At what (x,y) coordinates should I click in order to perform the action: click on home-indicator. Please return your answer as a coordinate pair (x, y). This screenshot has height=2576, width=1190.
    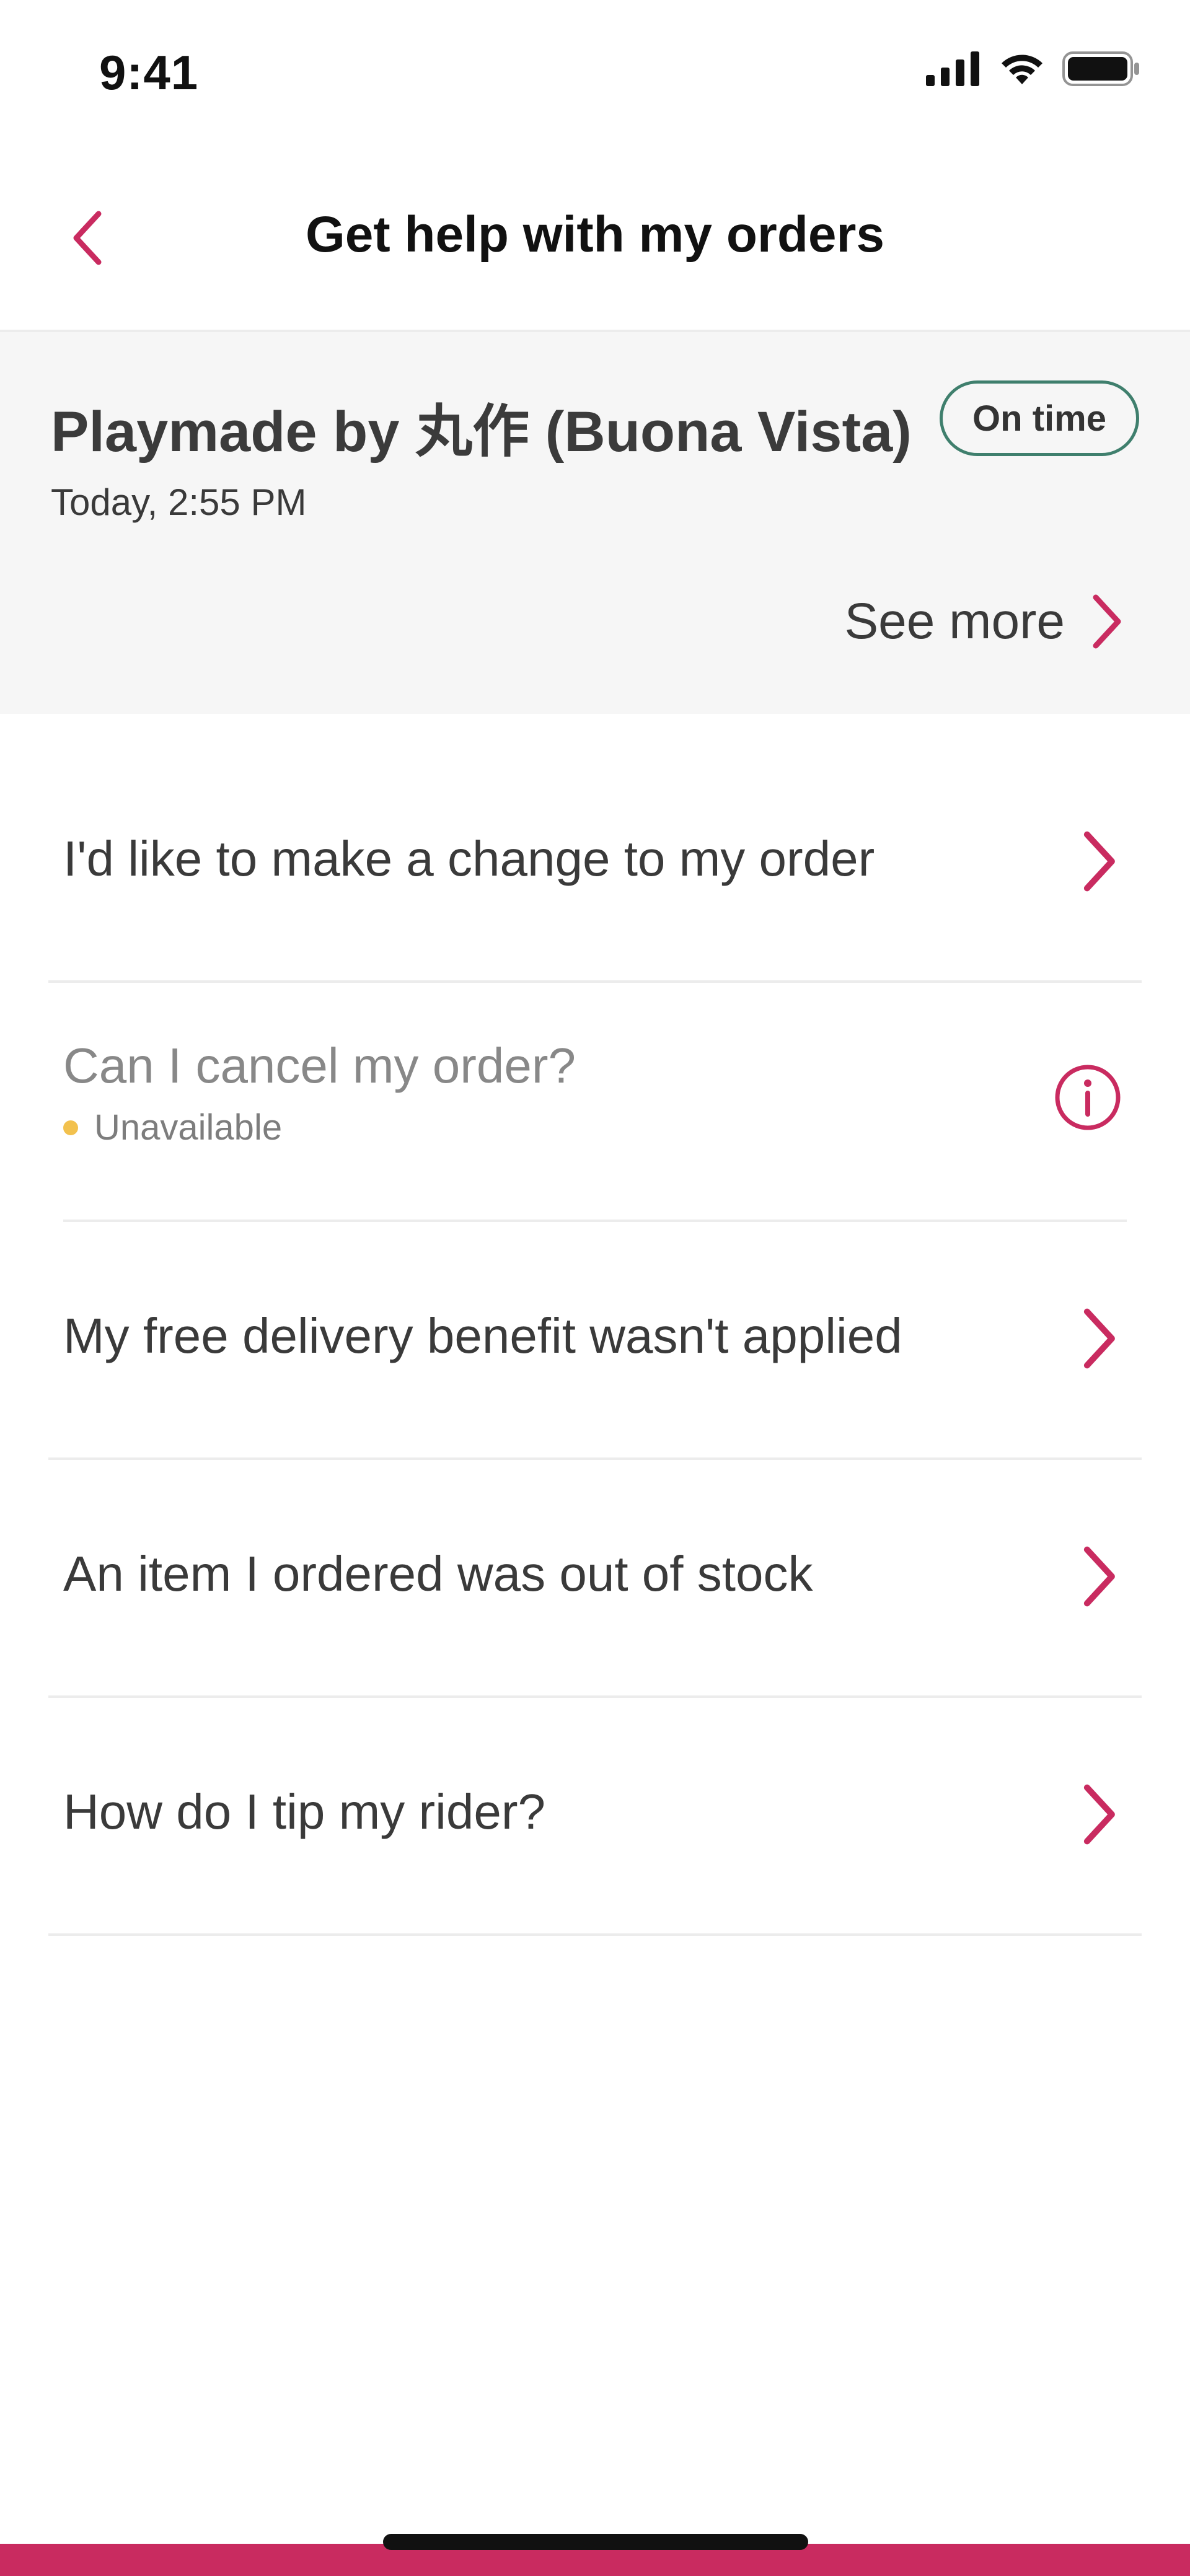
    Looking at the image, I should click on (595, 2542).